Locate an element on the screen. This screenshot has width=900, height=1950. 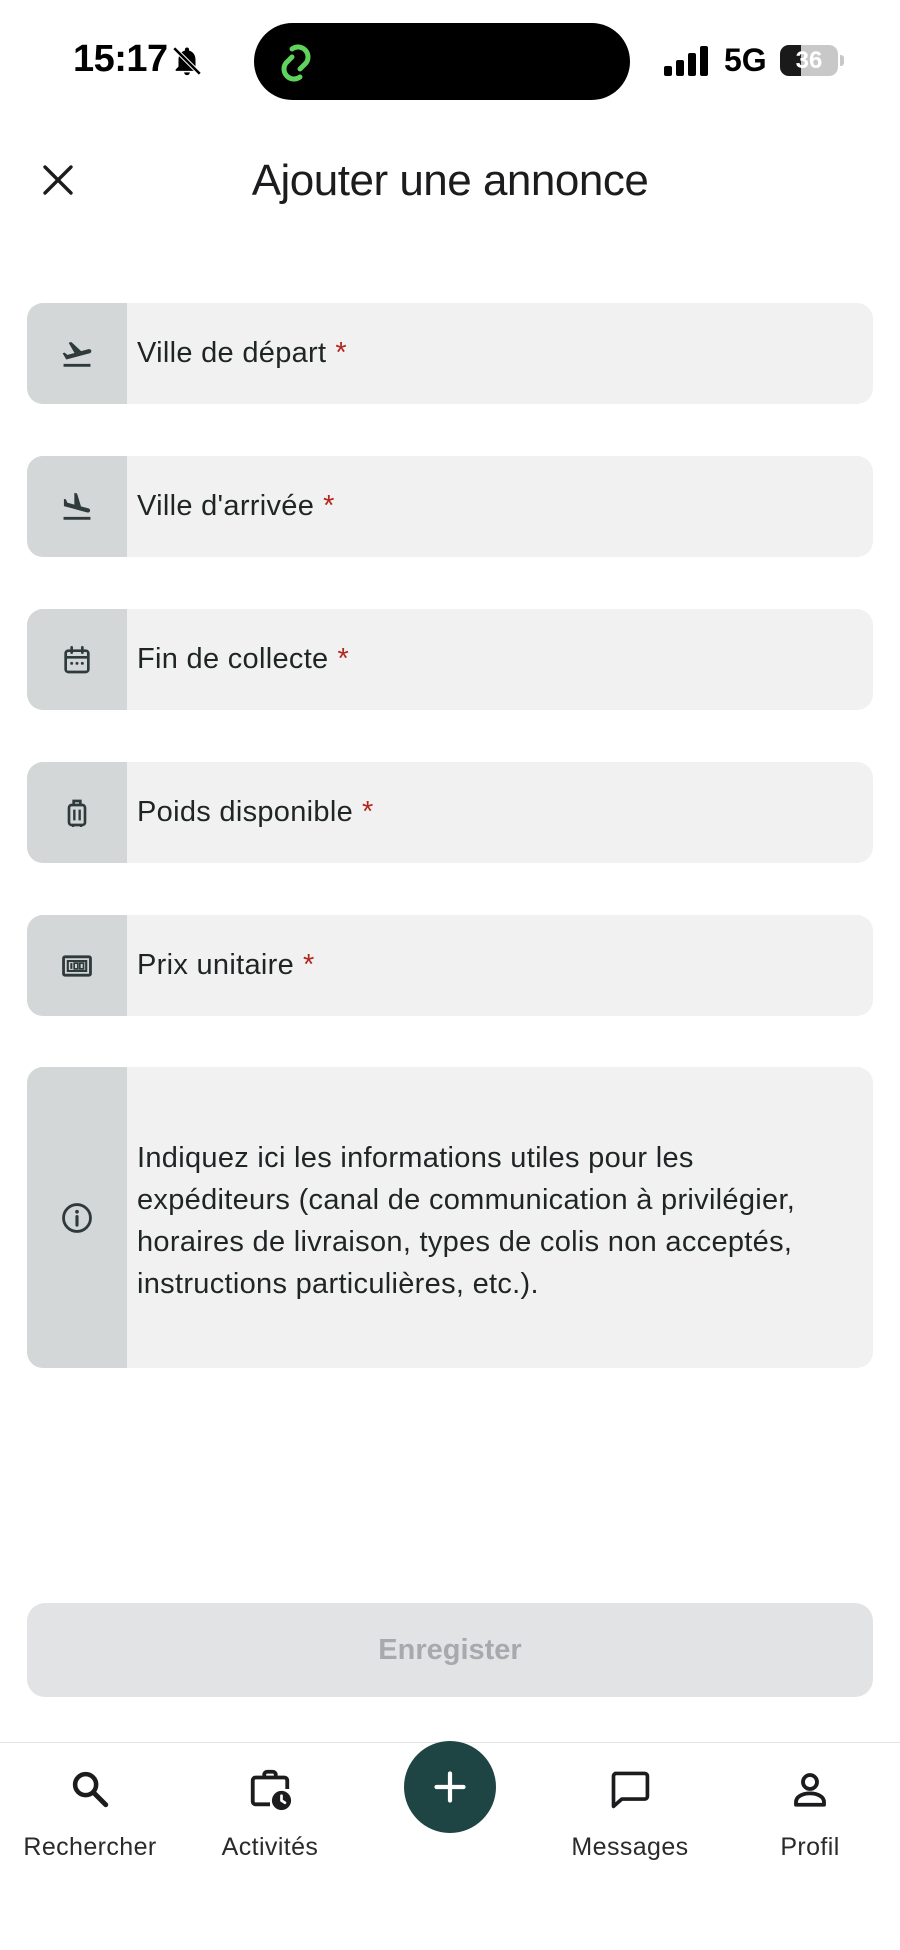
field-label: Ville d'arrivée * is located at coordinates (231, 506).